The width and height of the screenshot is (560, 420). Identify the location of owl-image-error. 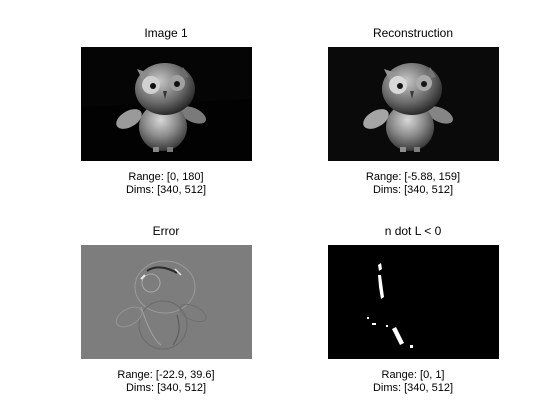
(166, 302).